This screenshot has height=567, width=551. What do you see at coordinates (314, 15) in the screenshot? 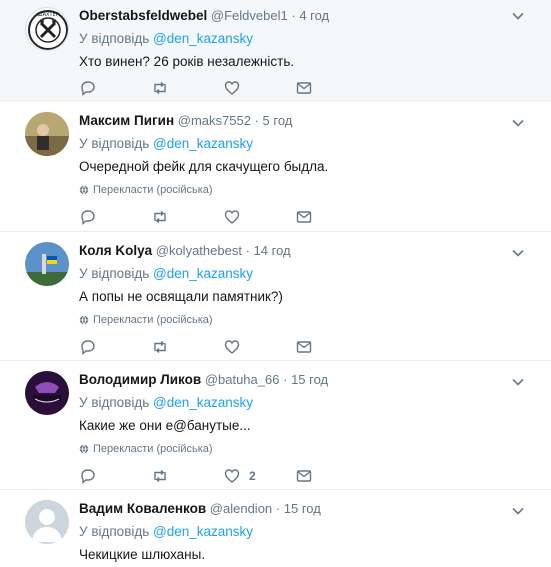
I see `timestamp: 4 год` at bounding box center [314, 15].